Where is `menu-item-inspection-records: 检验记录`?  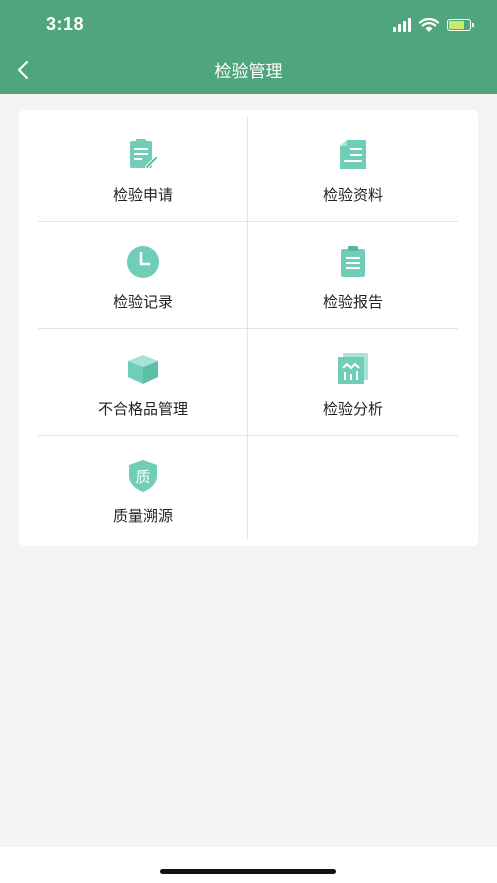 menu-item-inspection-records: 检验记录 is located at coordinates (143, 274).